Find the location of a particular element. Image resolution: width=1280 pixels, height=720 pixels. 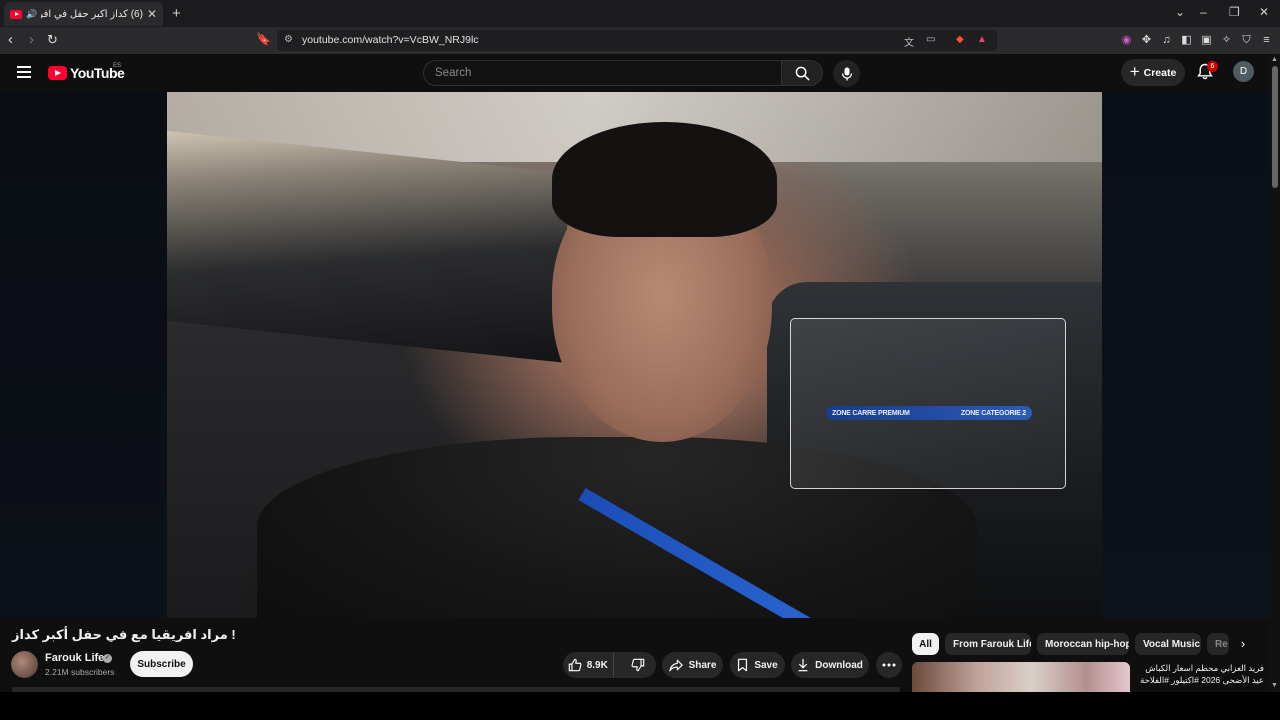

brave-rewards-icon: ▲ is located at coordinates (982, 39).